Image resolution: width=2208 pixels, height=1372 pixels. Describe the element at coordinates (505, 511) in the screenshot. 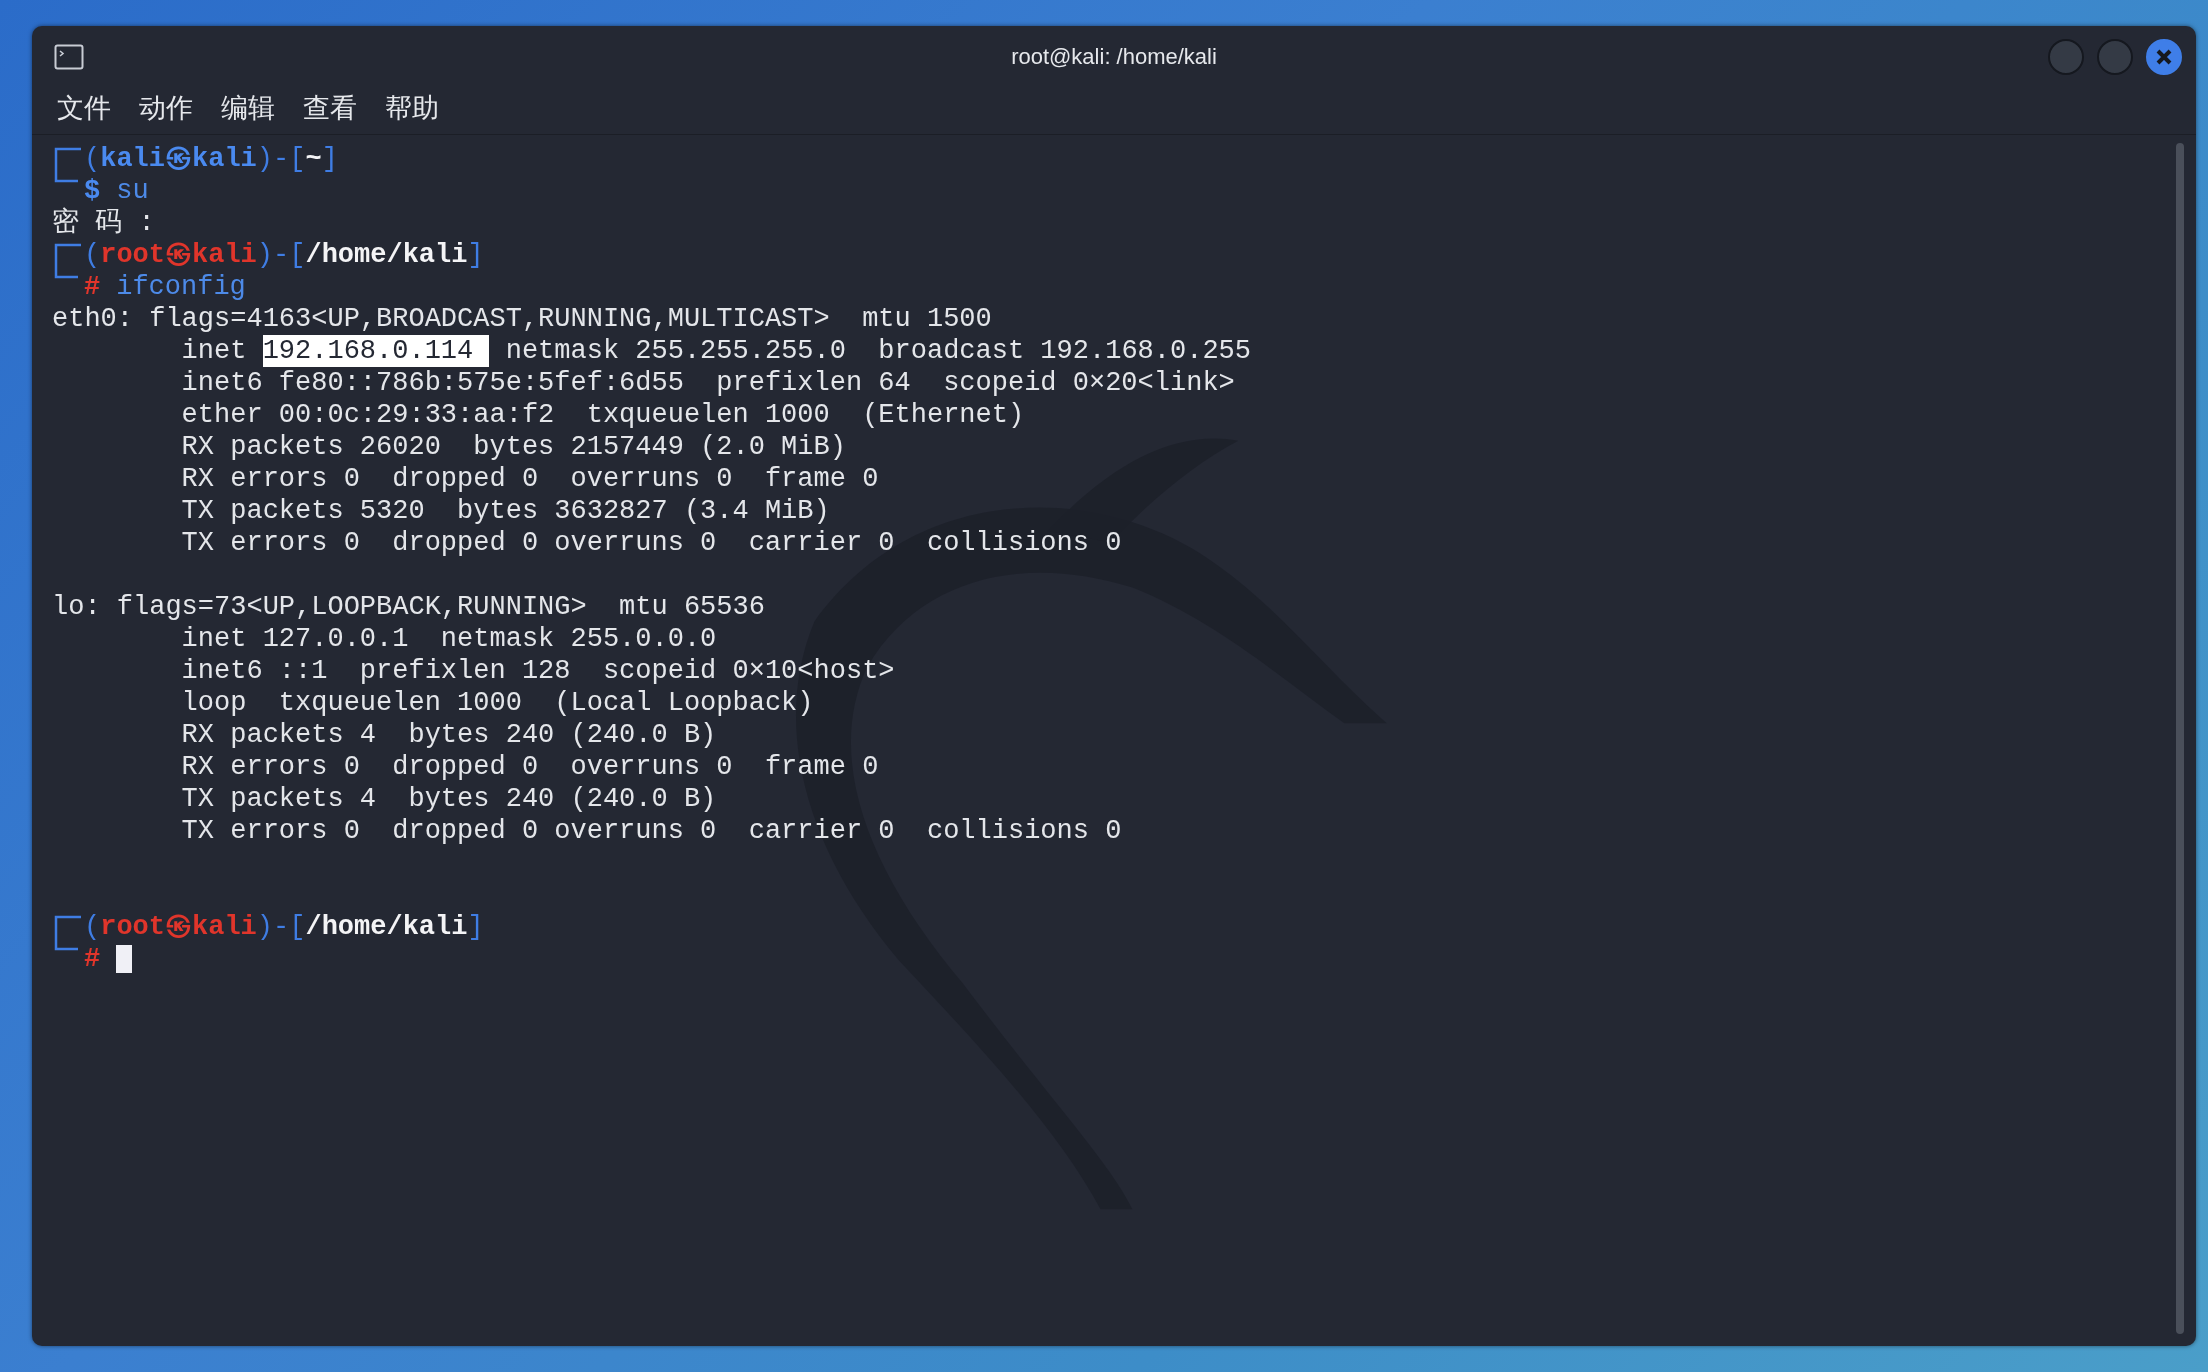

I see `output-text: TX packets 5320 bytes 3632827 (3.4 MiB)` at that location.